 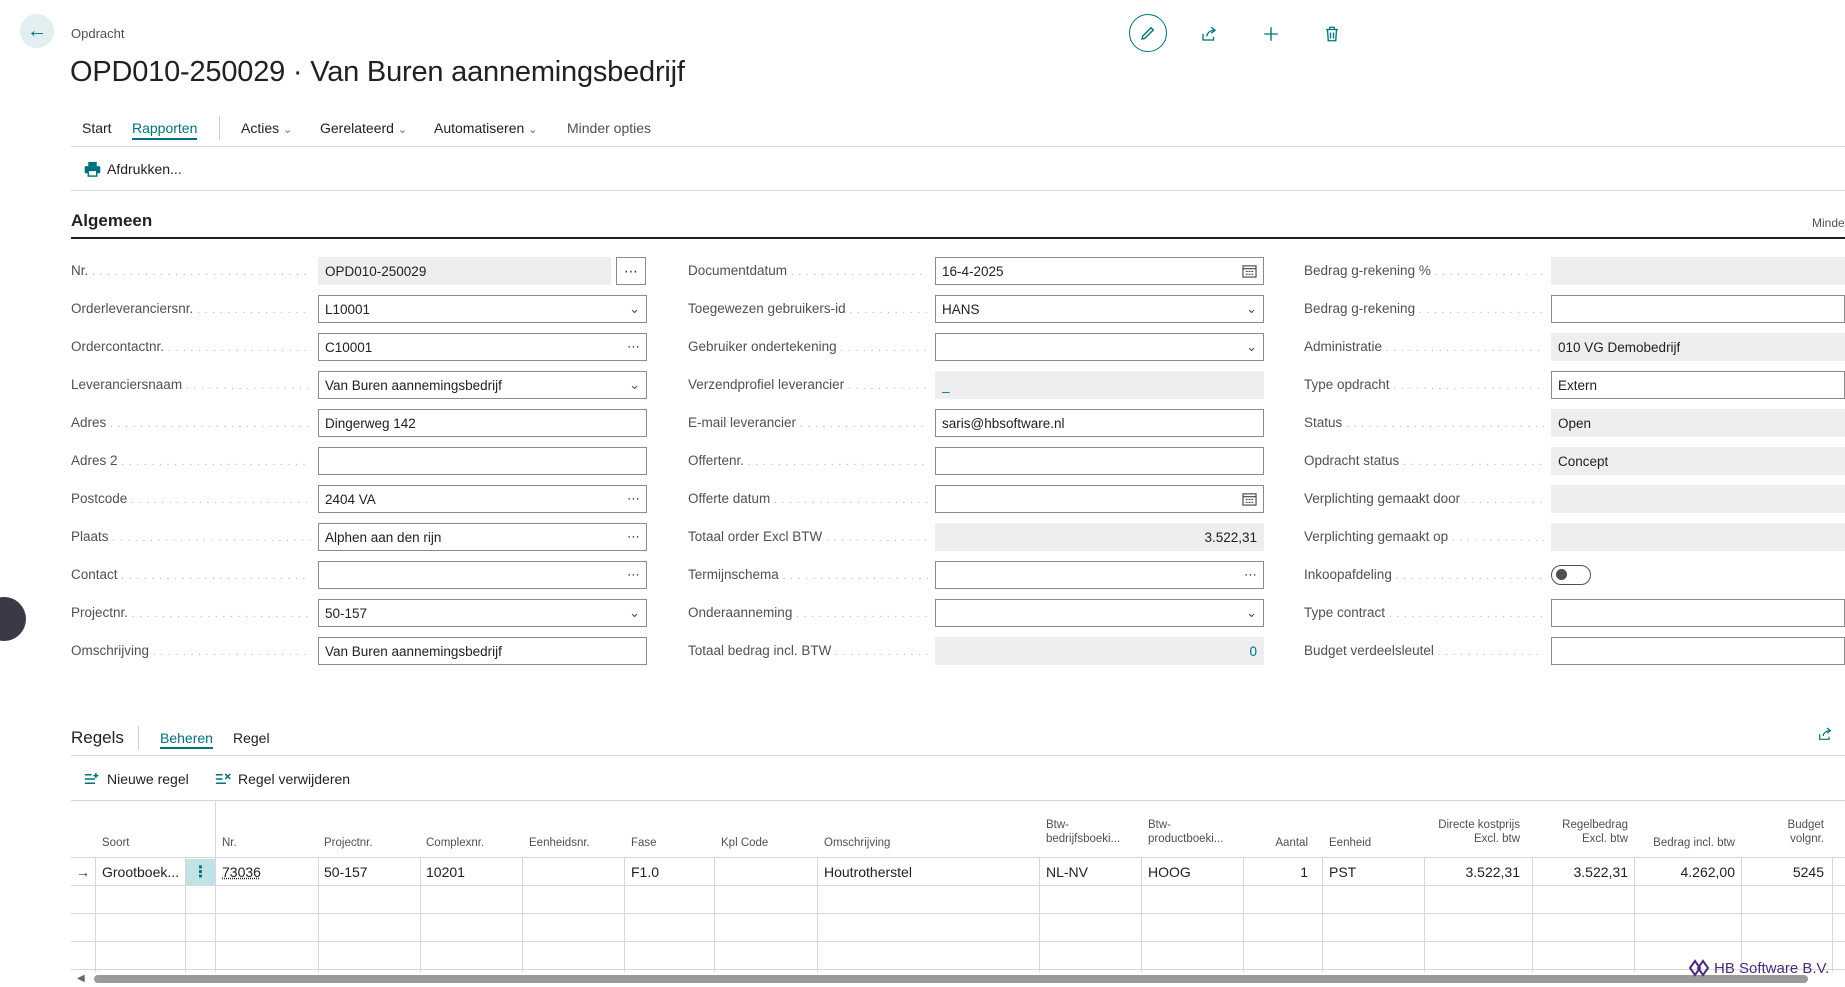 I want to click on menu-rapporten: Rapporten, so click(x=165, y=130).